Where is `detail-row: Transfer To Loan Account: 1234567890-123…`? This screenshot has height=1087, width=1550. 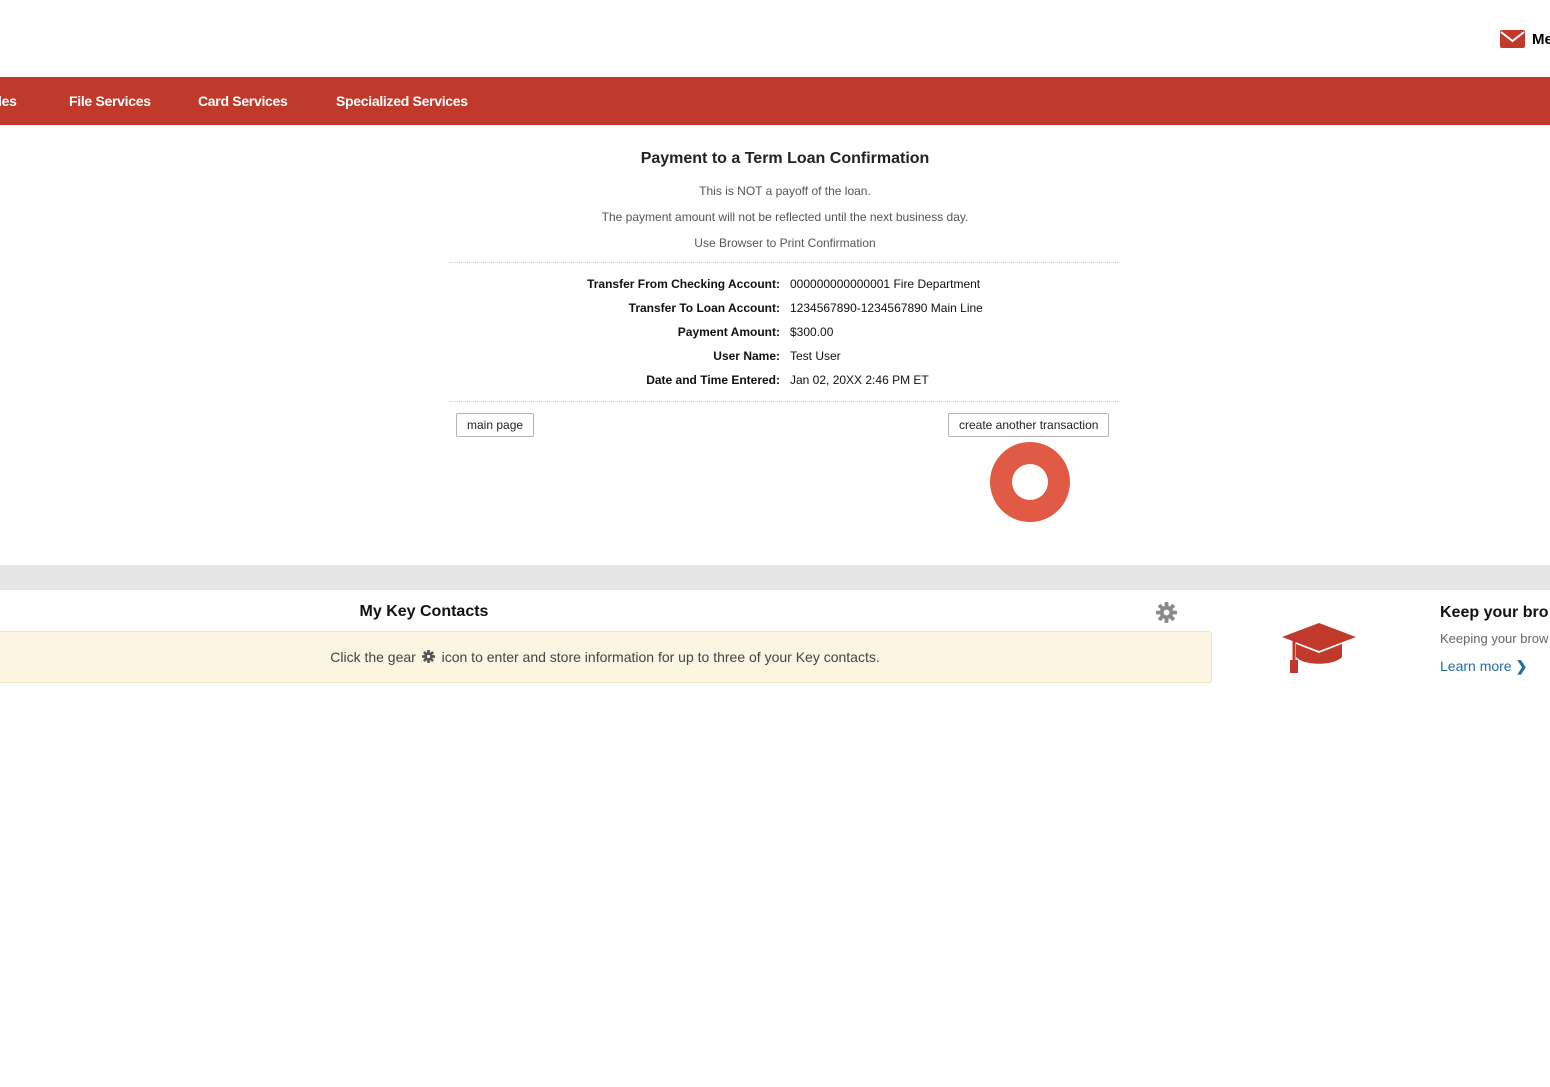 detail-row: Transfer To Loan Account: 1234567890-123… is located at coordinates (785, 308).